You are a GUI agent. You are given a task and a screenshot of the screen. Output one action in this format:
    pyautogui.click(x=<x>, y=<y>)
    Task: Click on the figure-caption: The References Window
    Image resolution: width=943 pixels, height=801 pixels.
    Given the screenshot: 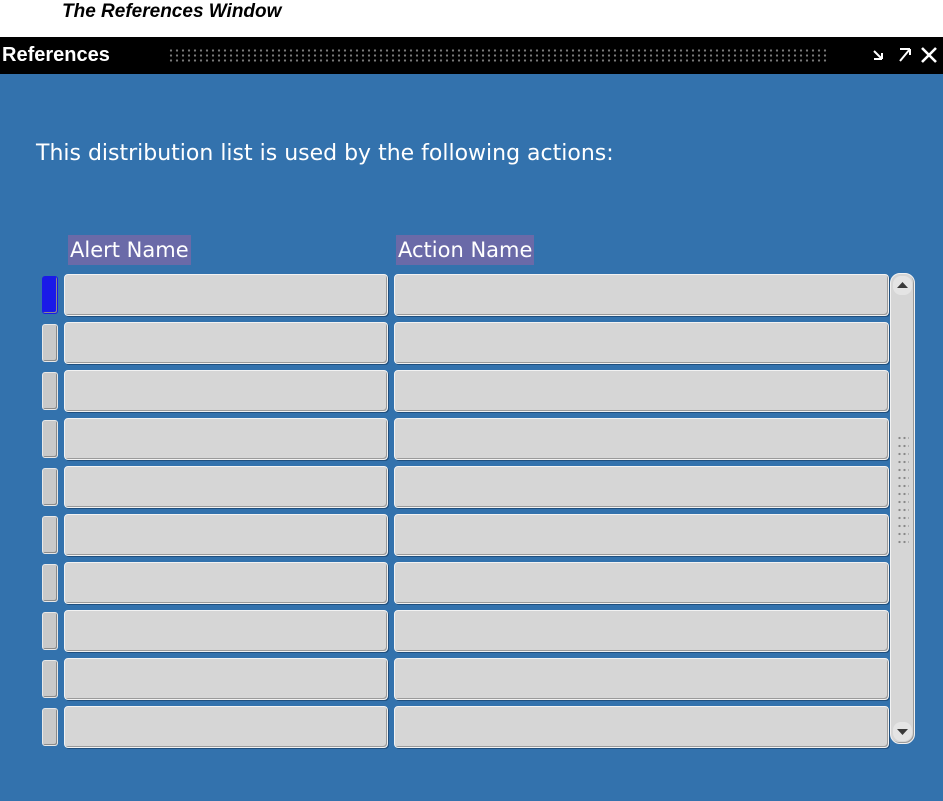 What is the action you would take?
    pyautogui.click(x=172, y=11)
    